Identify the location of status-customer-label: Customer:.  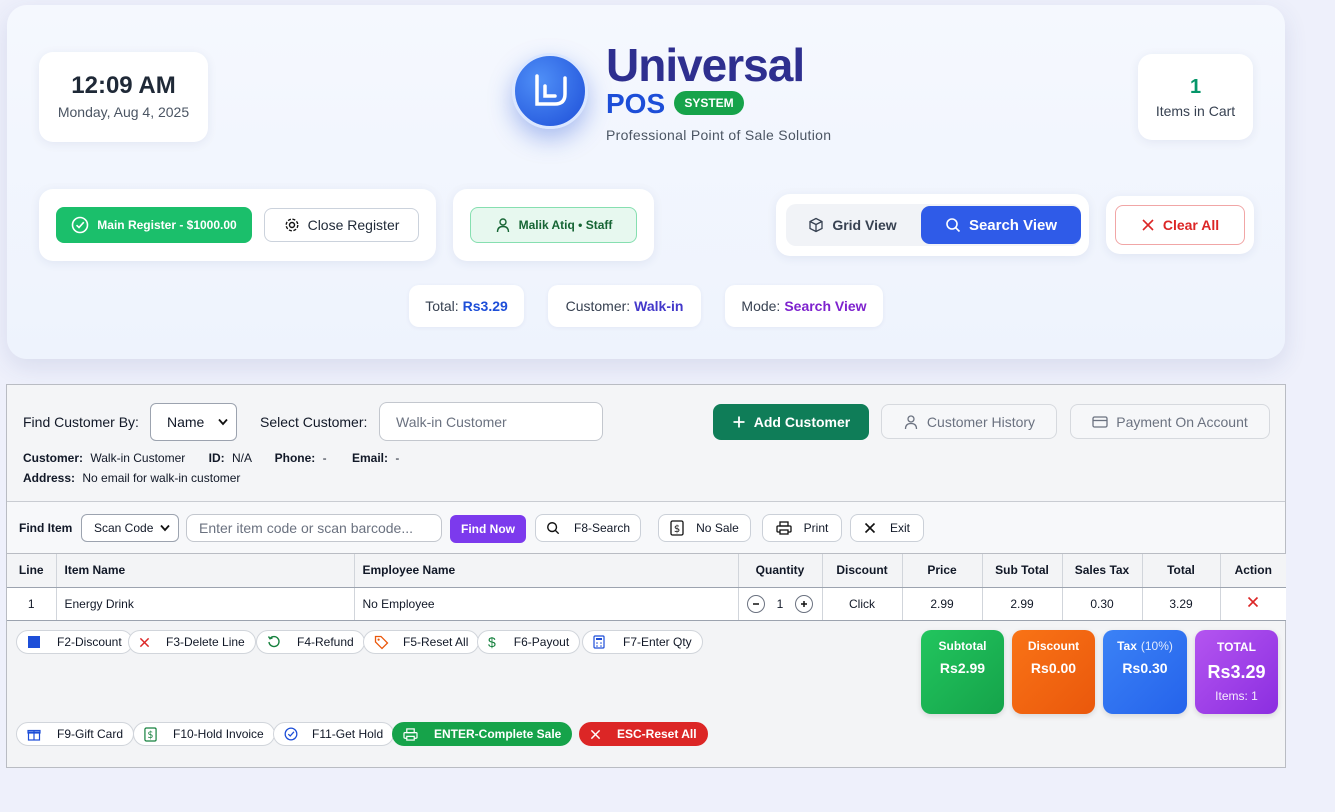
(598, 306).